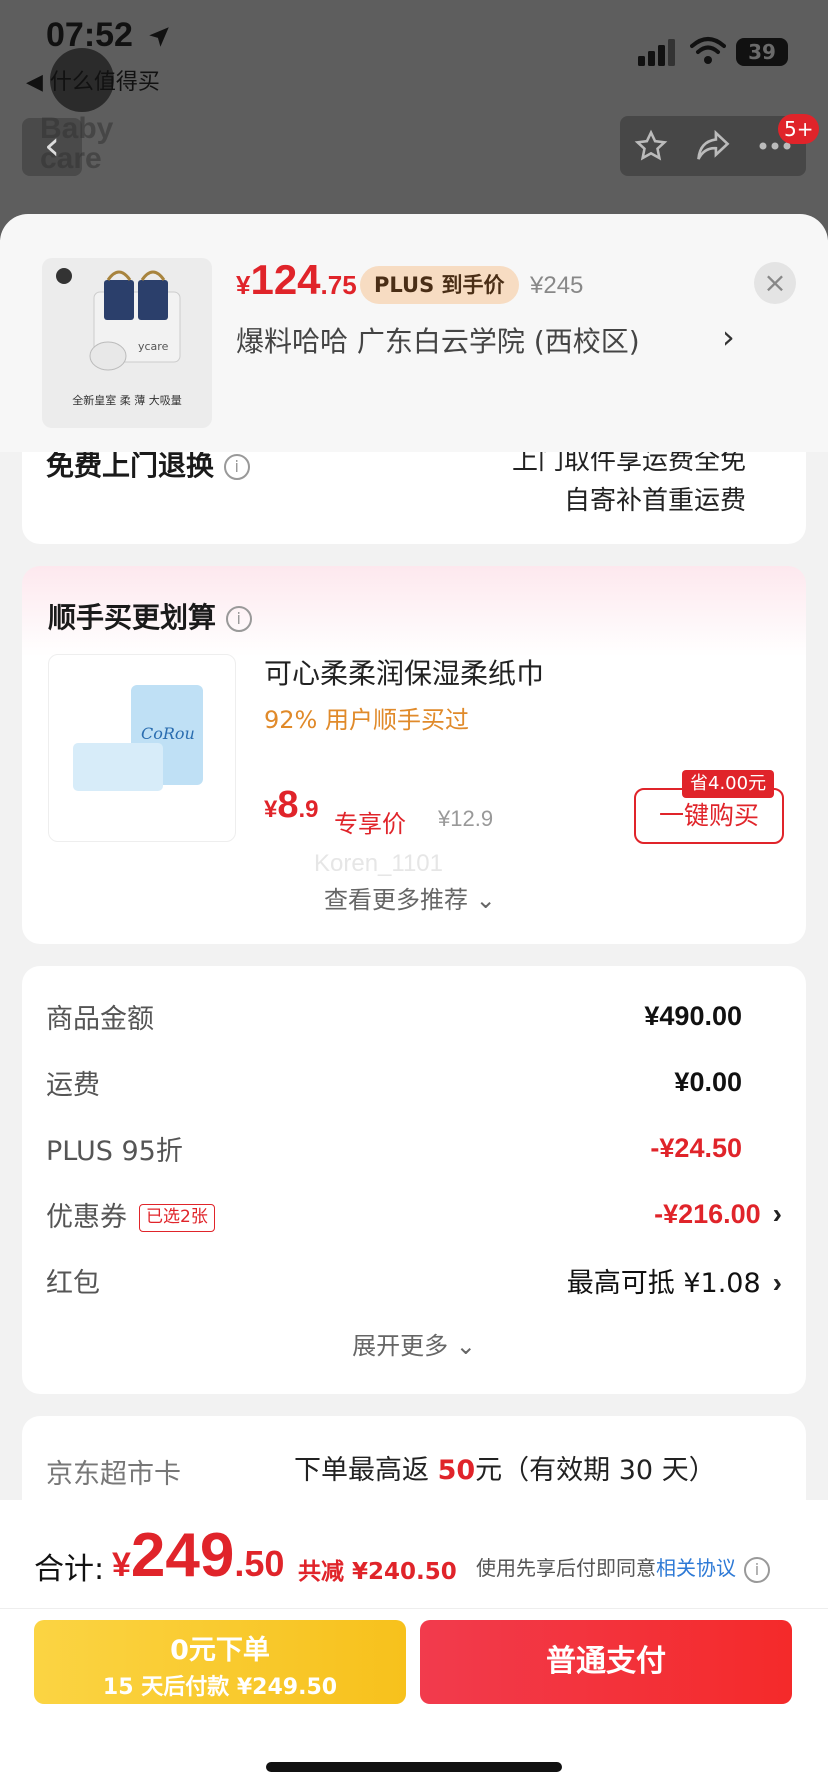 The width and height of the screenshot is (828, 1792). I want to click on cost-label: 运费, so click(73, 1085).